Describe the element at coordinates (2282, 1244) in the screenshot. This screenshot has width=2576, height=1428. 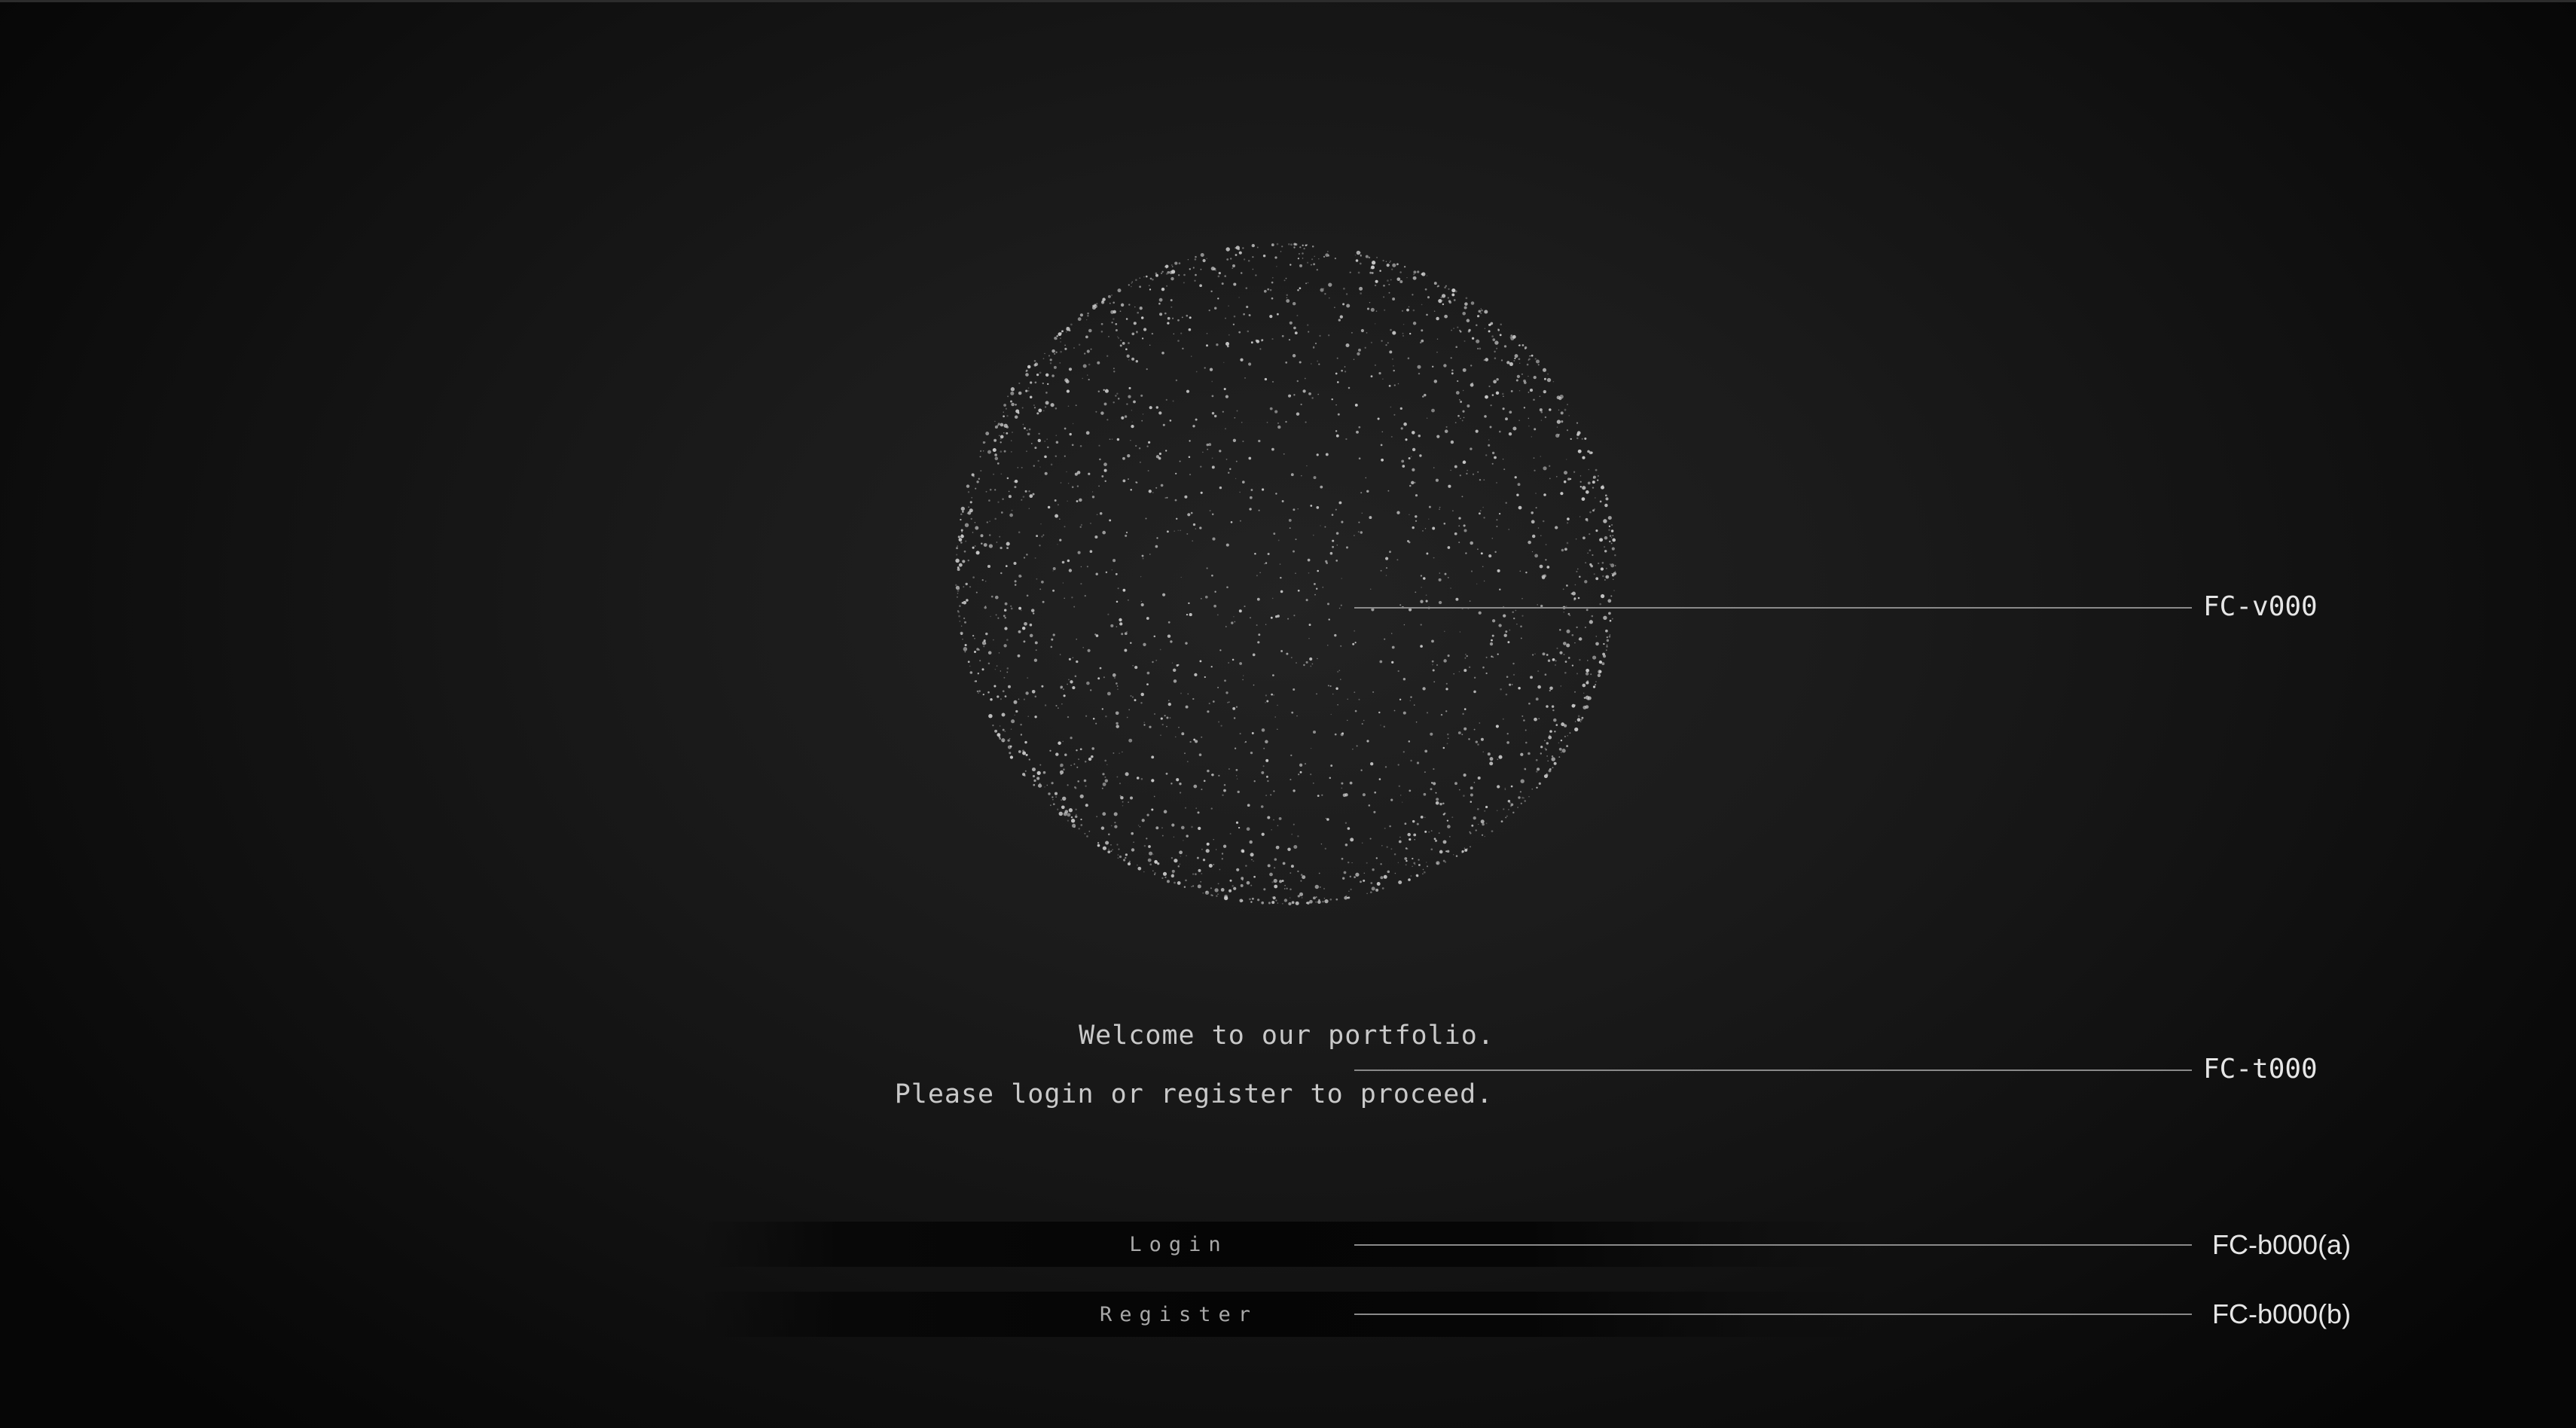
I see `callout-label-button-a: FC-b000(a)` at that location.